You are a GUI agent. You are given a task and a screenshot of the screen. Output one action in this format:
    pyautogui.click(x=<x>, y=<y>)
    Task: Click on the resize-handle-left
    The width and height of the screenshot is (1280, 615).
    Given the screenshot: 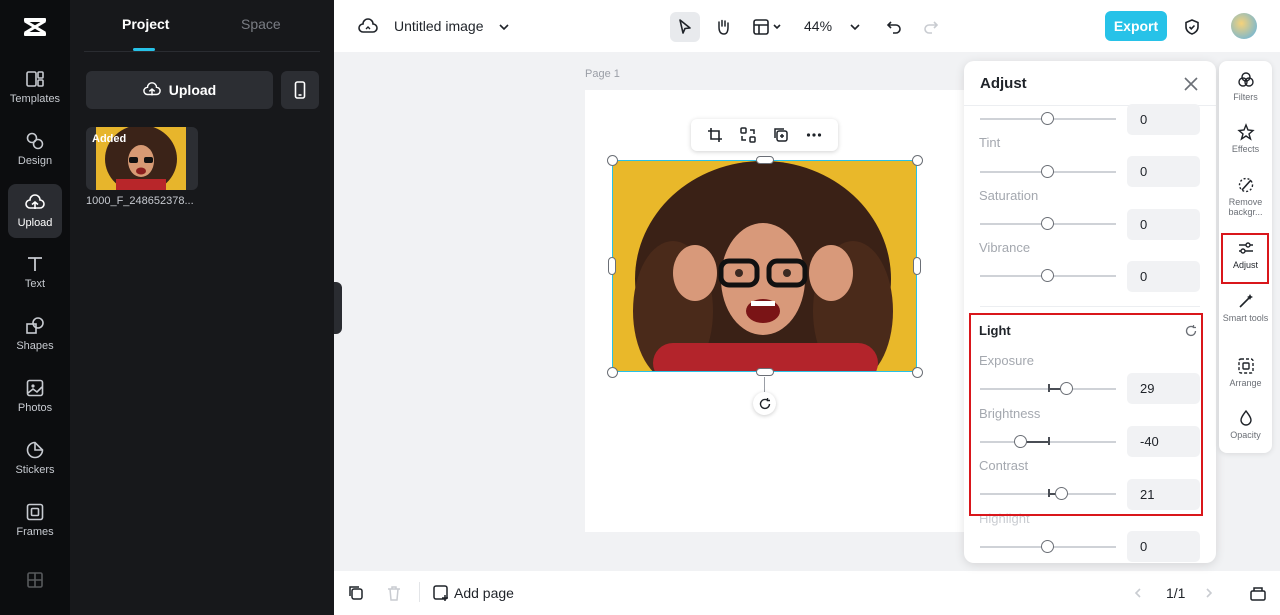 What is the action you would take?
    pyautogui.click(x=612, y=266)
    